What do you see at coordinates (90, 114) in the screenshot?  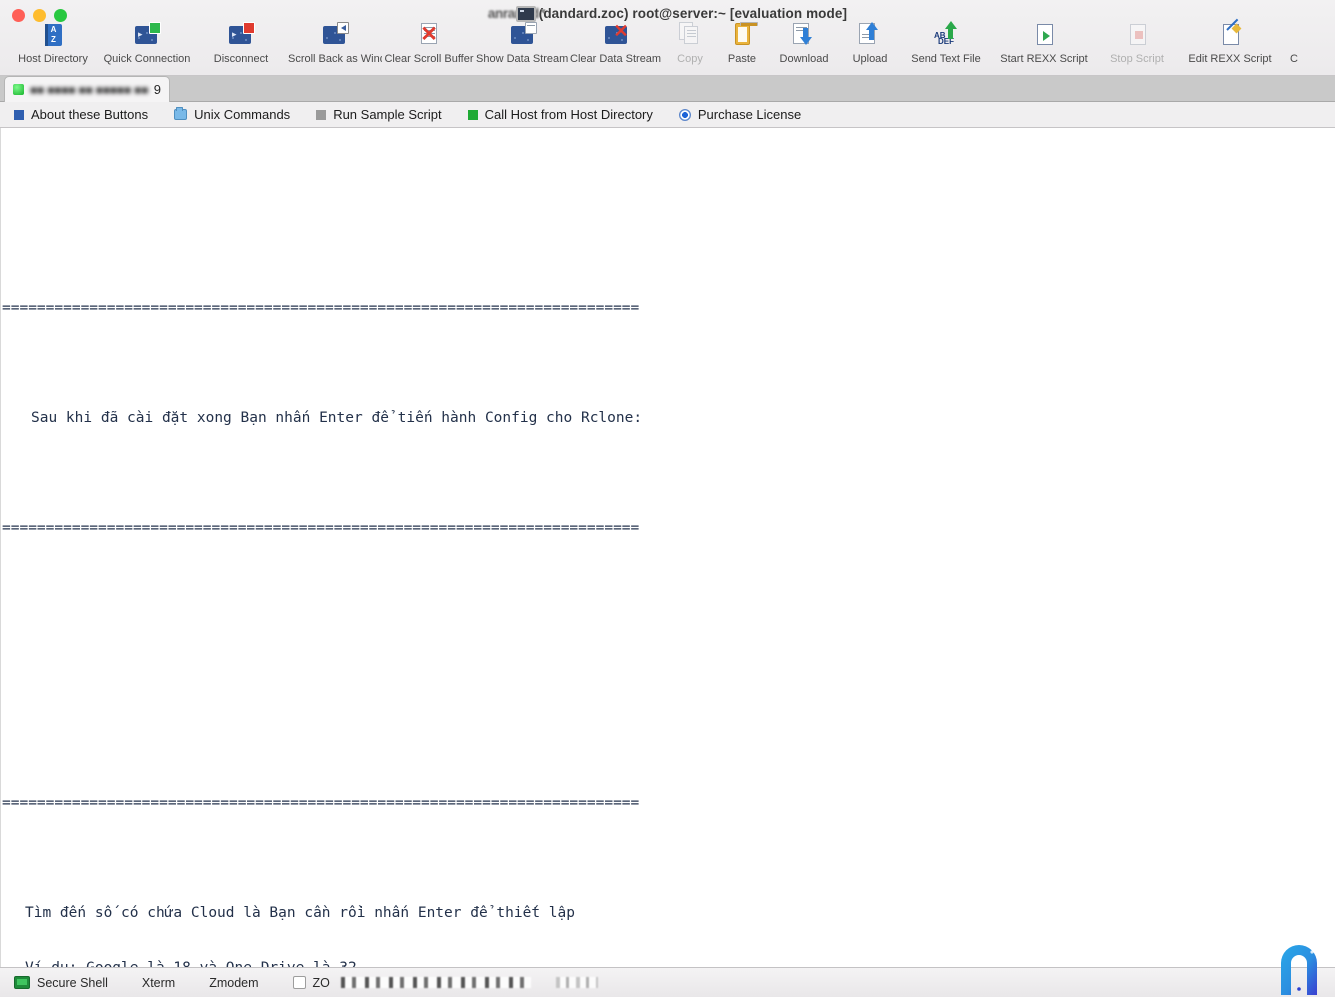 I see `button-label: About these Buttons` at bounding box center [90, 114].